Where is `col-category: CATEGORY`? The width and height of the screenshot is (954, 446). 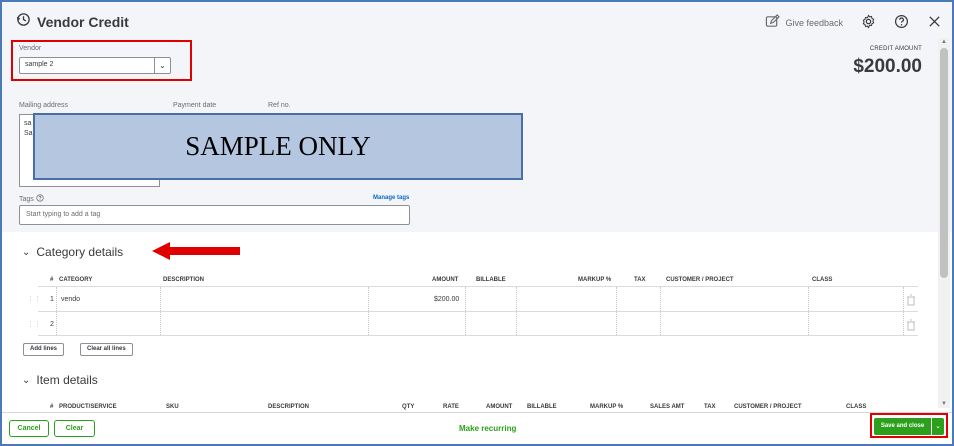 col-category: CATEGORY is located at coordinates (76, 280).